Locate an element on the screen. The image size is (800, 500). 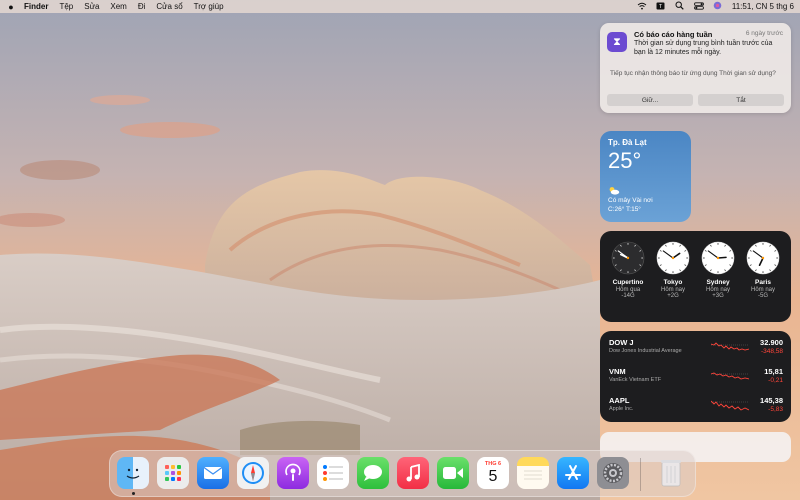
menu-go: Đi is located at coordinates (142, 6).